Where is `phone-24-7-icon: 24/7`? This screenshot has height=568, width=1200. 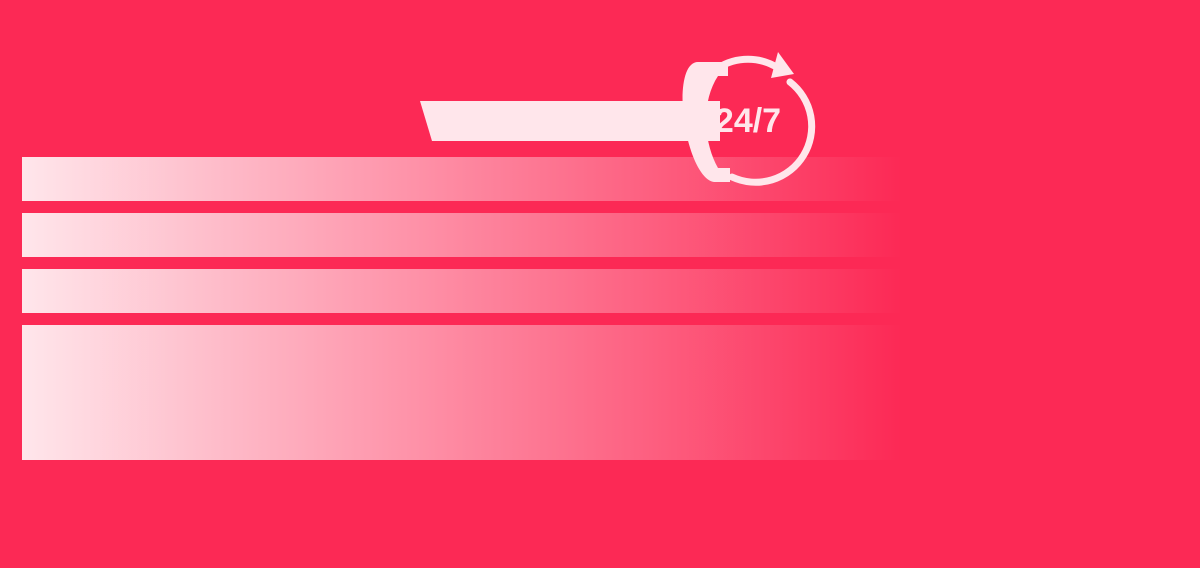
phone-24-7-icon: 24/7 is located at coordinates (745, 119).